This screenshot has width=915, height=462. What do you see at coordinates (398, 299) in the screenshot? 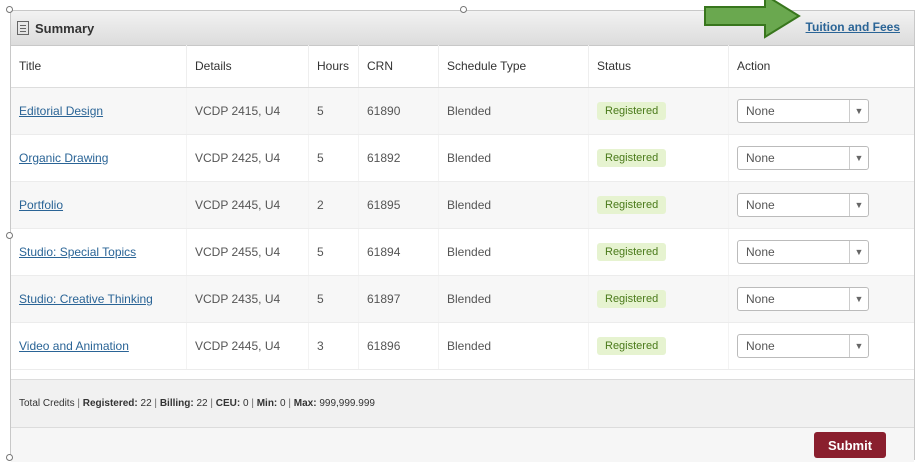
I see `course-crn: 61897` at bounding box center [398, 299].